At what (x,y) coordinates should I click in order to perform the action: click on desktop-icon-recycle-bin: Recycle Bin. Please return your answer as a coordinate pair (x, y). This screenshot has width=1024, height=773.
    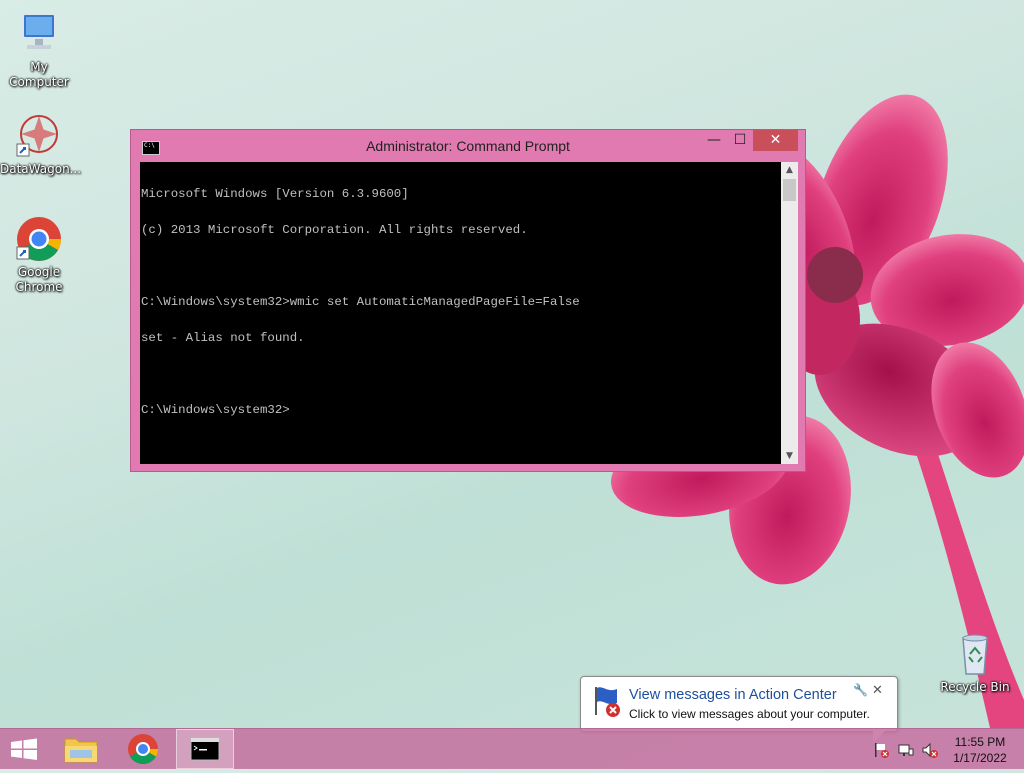
    Looking at the image, I should click on (975, 662).